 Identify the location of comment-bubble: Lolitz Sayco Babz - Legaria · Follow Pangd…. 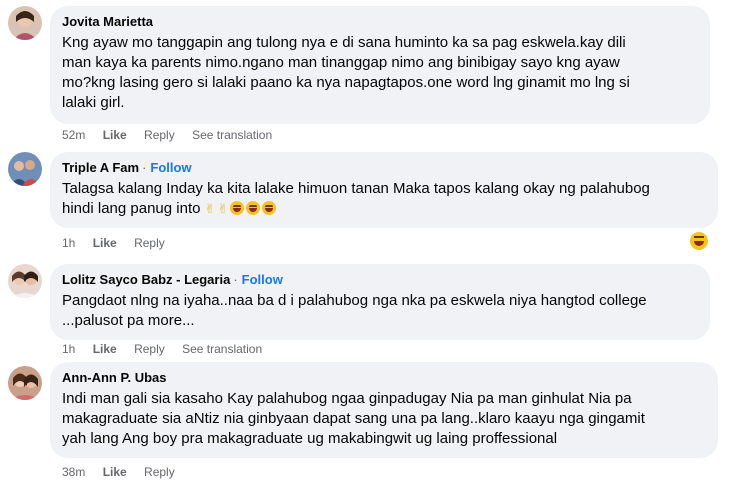
(380, 302).